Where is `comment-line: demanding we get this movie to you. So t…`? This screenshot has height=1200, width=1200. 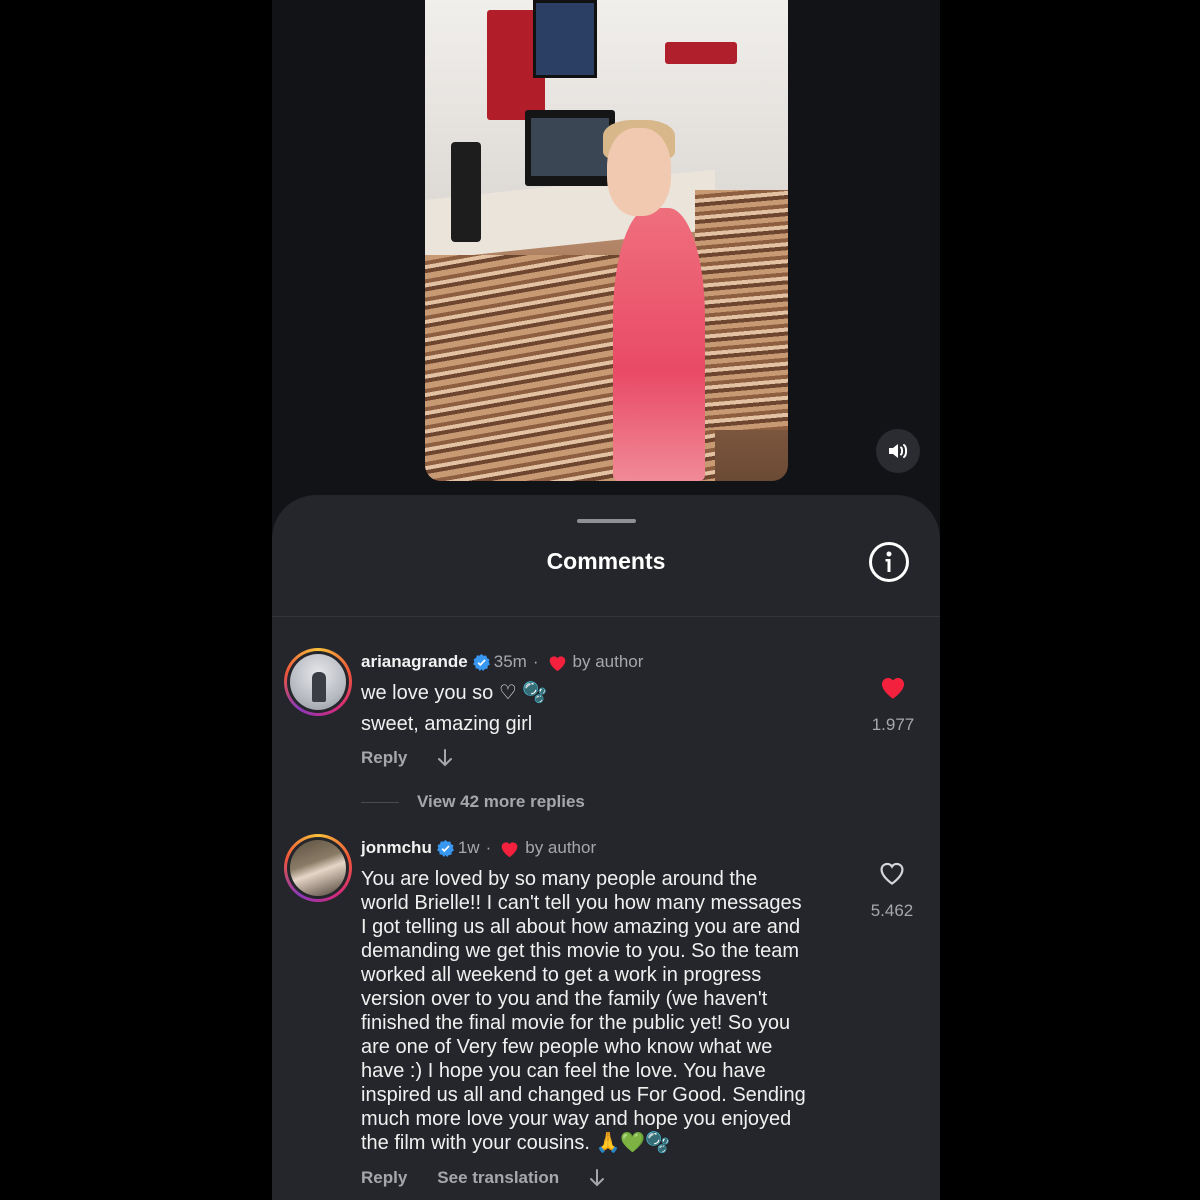
comment-line: demanding we get this movie to you. So t… is located at coordinates (580, 951).